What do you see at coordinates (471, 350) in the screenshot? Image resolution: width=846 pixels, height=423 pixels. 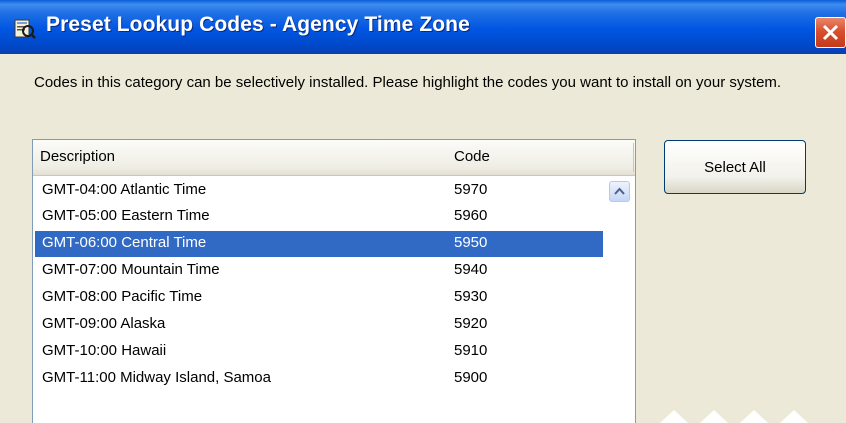 I see `row-code: 5910` at bounding box center [471, 350].